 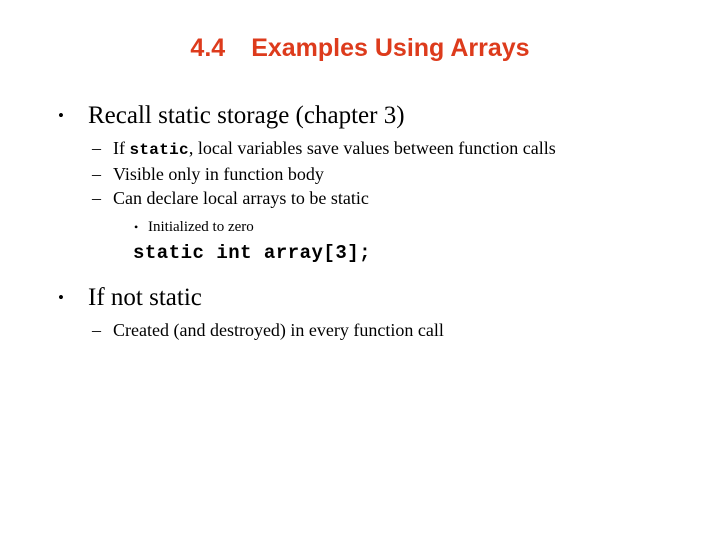 I want to click on slide-title-text: Examples Using Arrays, so click(x=390, y=48).